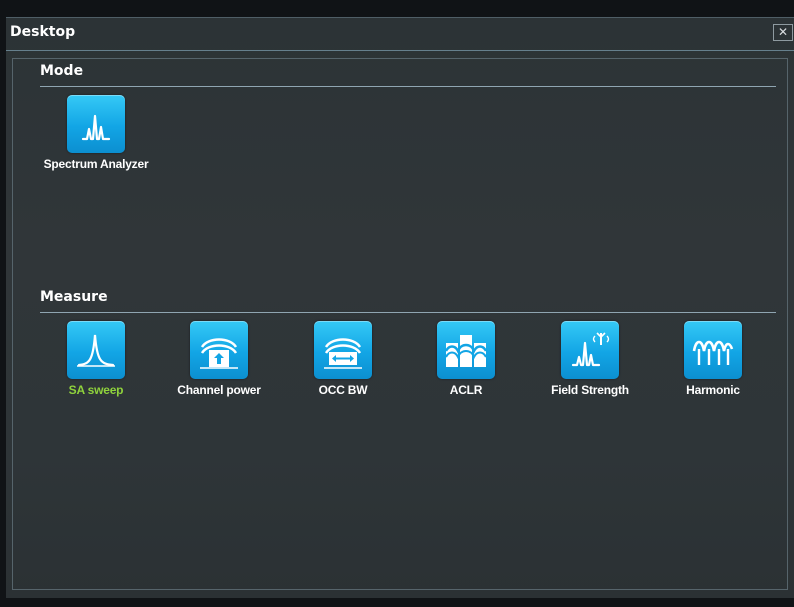 Image resolution: width=794 pixels, height=607 pixels. I want to click on occupied-bandwidth-icon, so click(343, 350).